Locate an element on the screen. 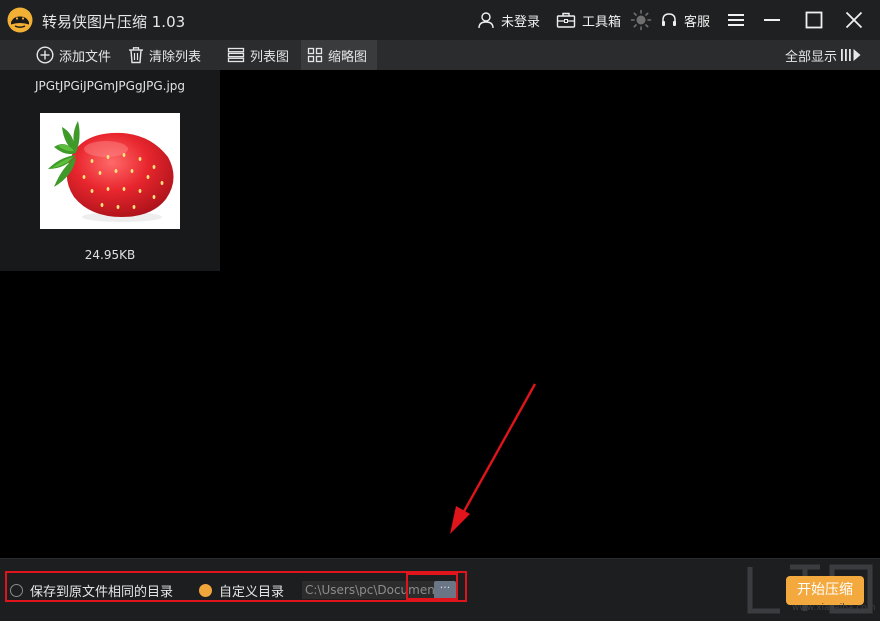  radio-unchecked-icon is located at coordinates (16, 590).